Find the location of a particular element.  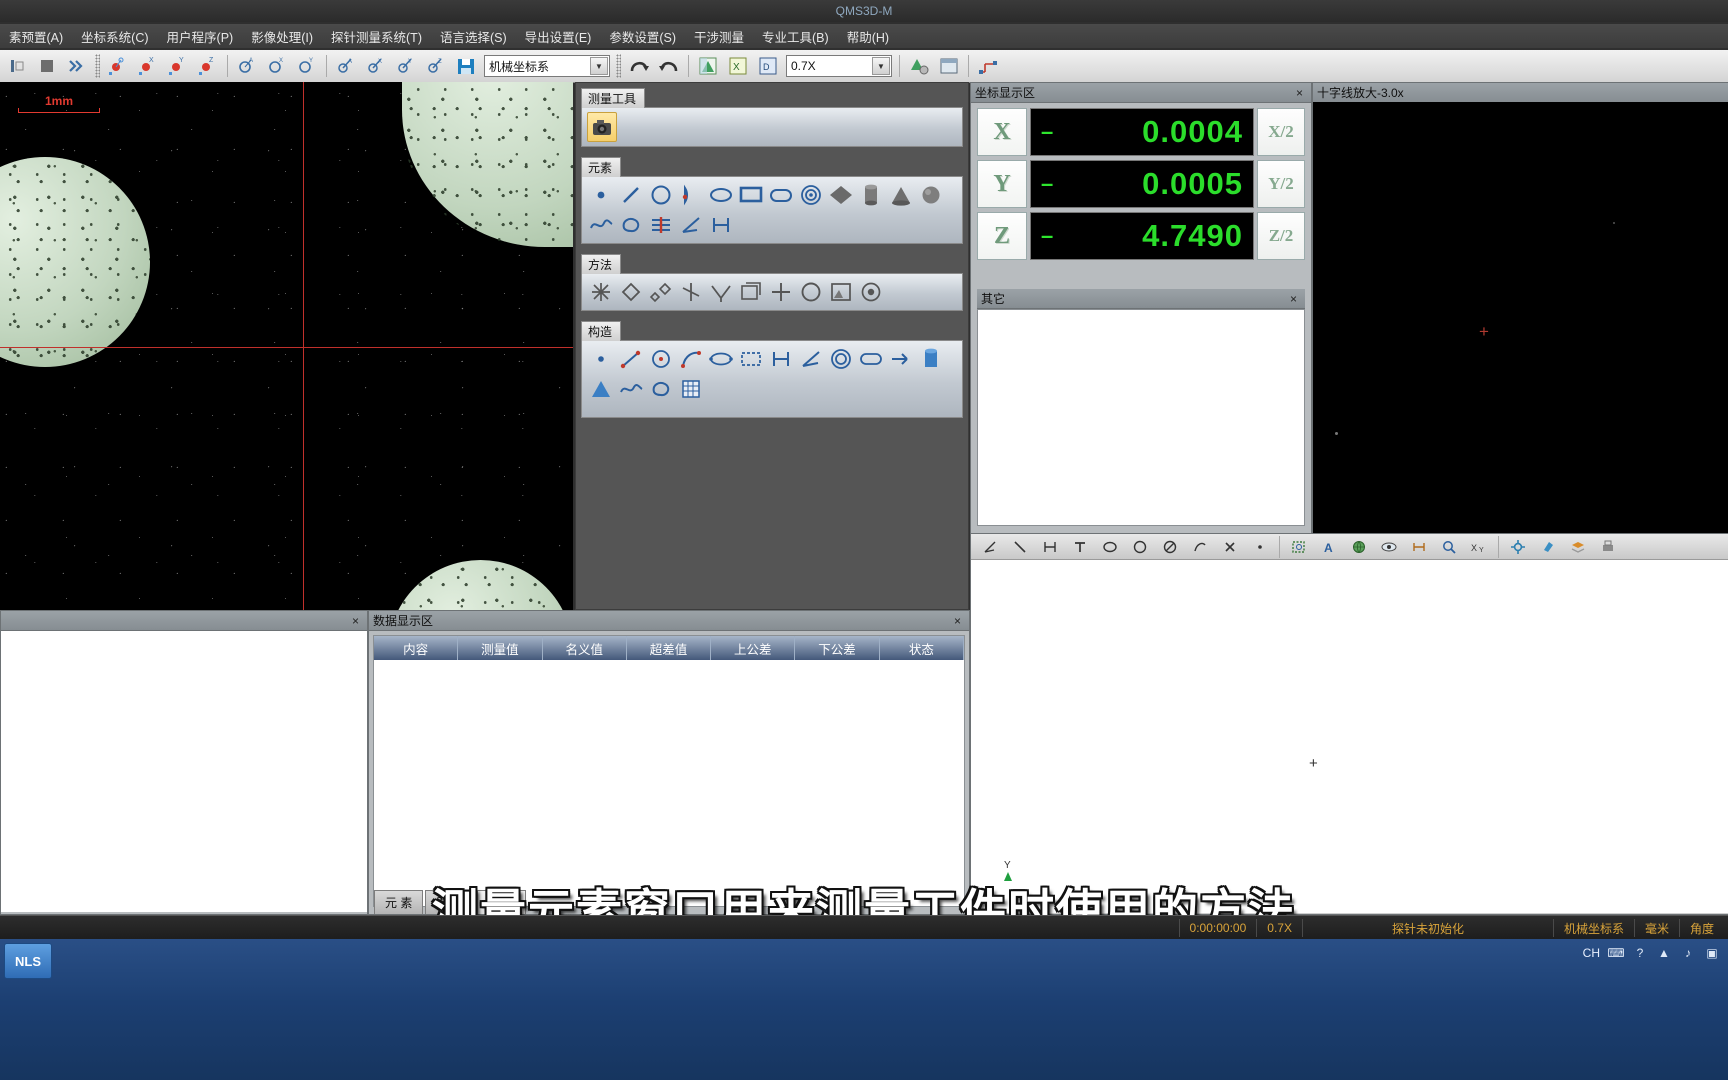

column-content: 内容 is located at coordinates (416, 648).